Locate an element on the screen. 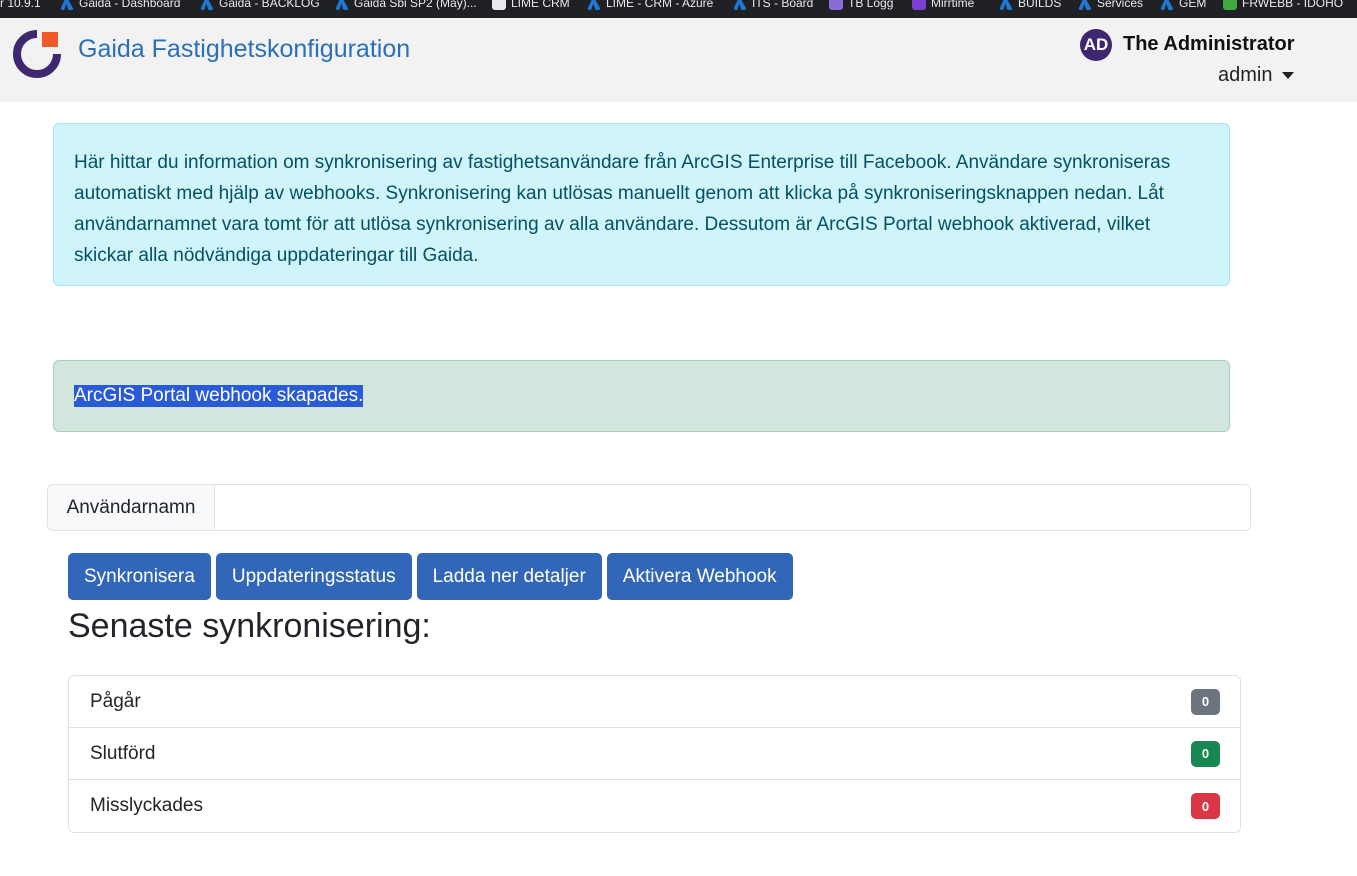 The image size is (1357, 876). activate-webhook-button: Aktivera Webhook is located at coordinates (699, 576).